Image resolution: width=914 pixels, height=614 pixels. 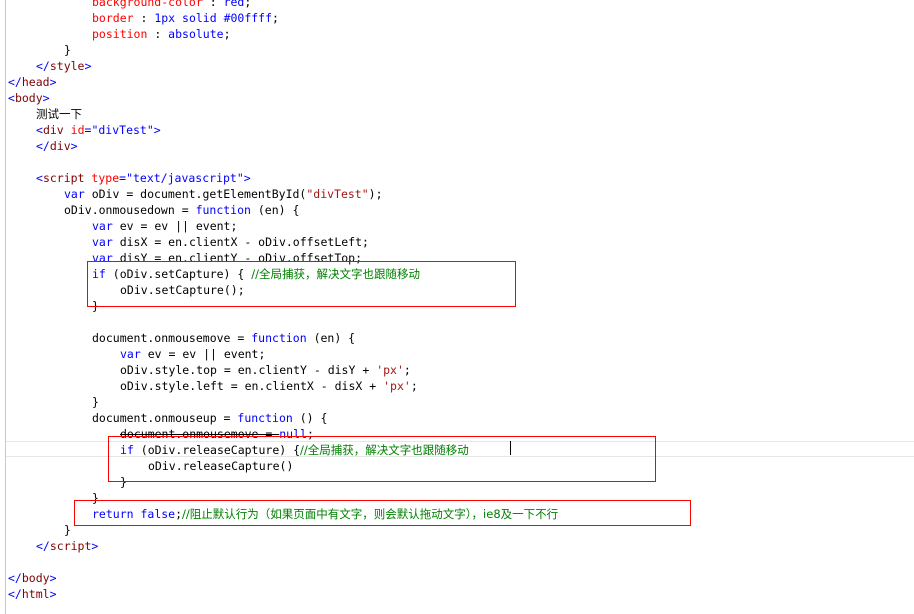 I want to click on code-line: </head>, so click(x=32, y=82).